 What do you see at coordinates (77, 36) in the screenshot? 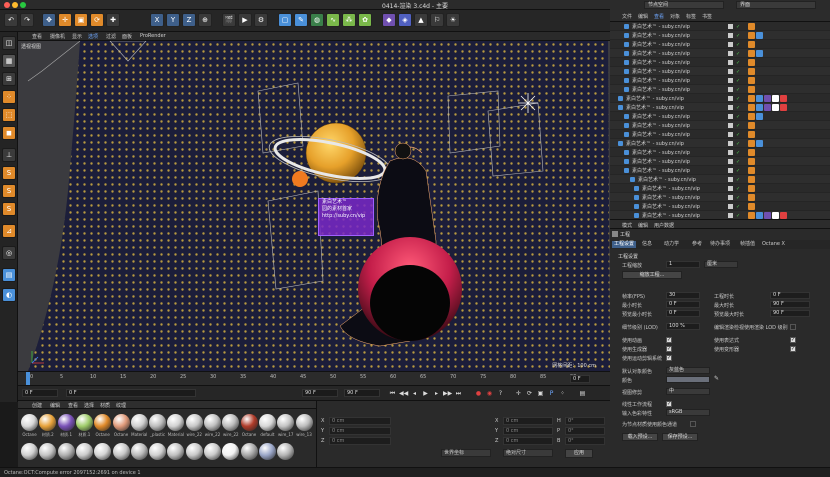
I see `viewport-menu-display: 显示` at bounding box center [77, 36].